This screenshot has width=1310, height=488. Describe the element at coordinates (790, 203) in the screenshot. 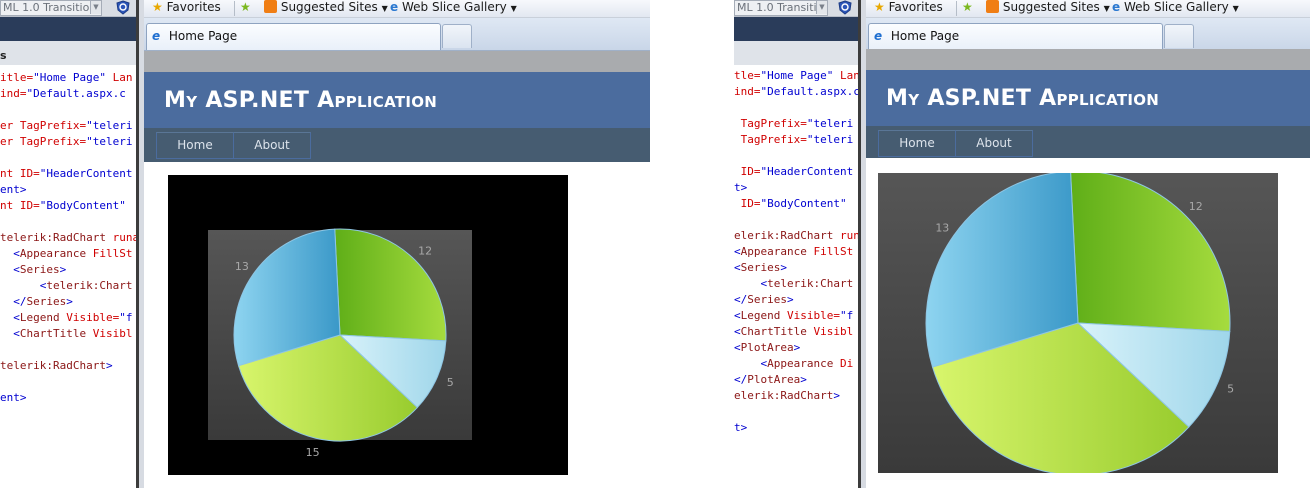

I see `code-line: ID="BodyContent"` at that location.